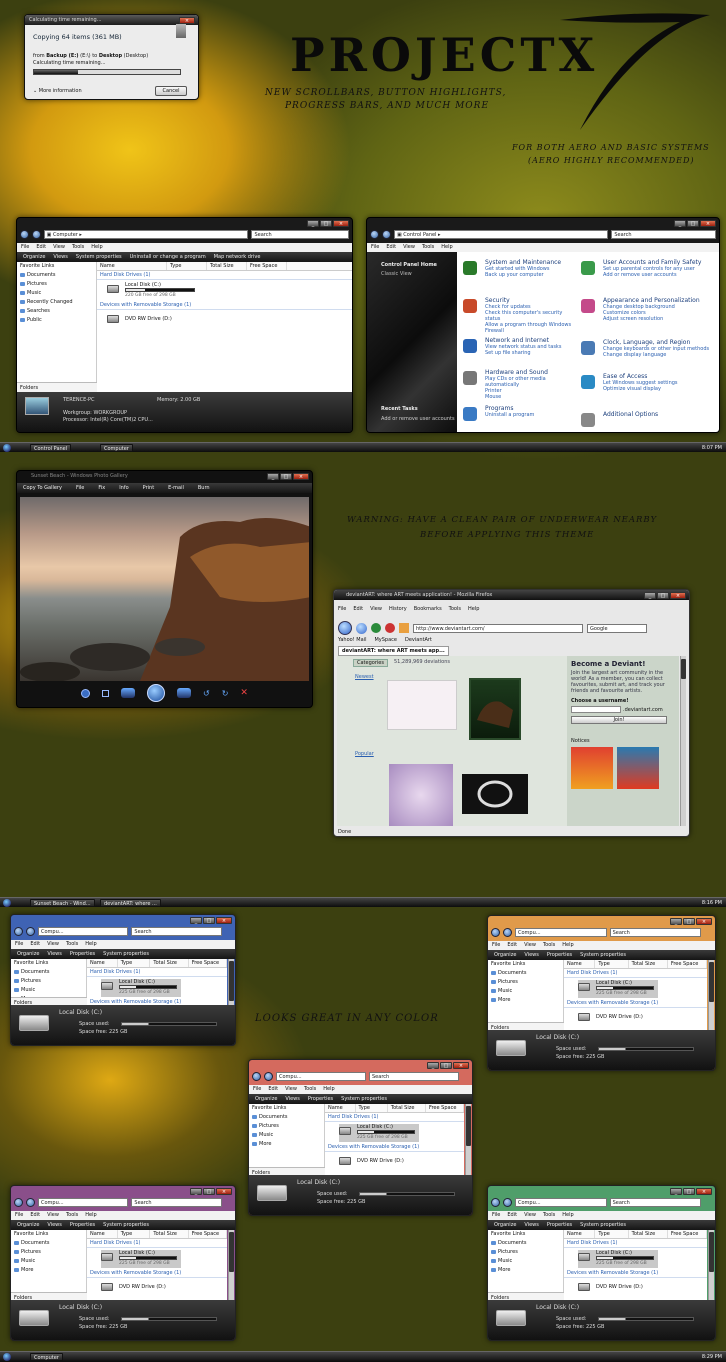 The height and width of the screenshot is (1362, 726). Describe the element at coordinates (273, 1089) in the screenshot. I see `menu-item: Edit` at that location.